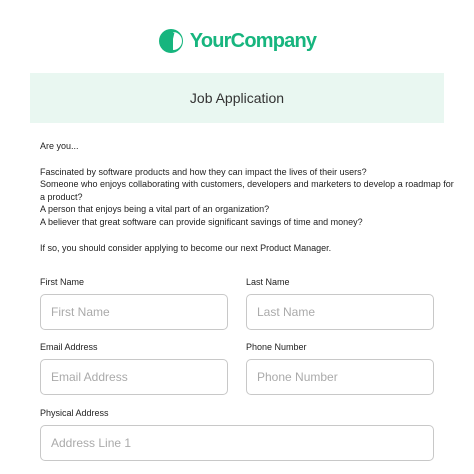 This screenshot has width=474, height=474. Describe the element at coordinates (268, 282) in the screenshot. I see `last-name-label: Last Name` at that location.